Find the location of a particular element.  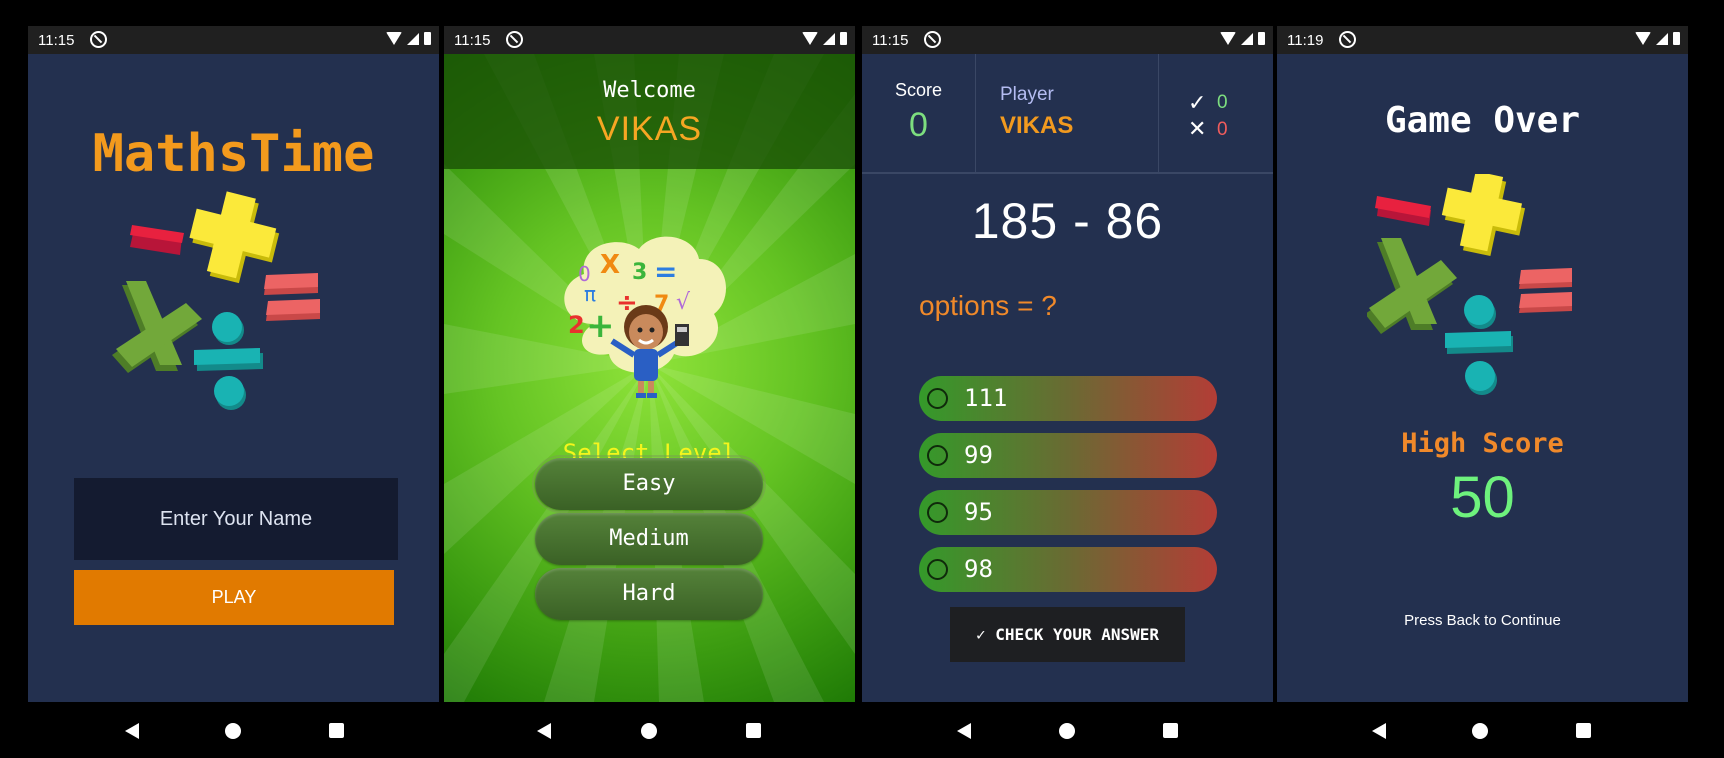

check-answer-button: ✓ CHECK YOUR ANSWER is located at coordinates (1067, 634).